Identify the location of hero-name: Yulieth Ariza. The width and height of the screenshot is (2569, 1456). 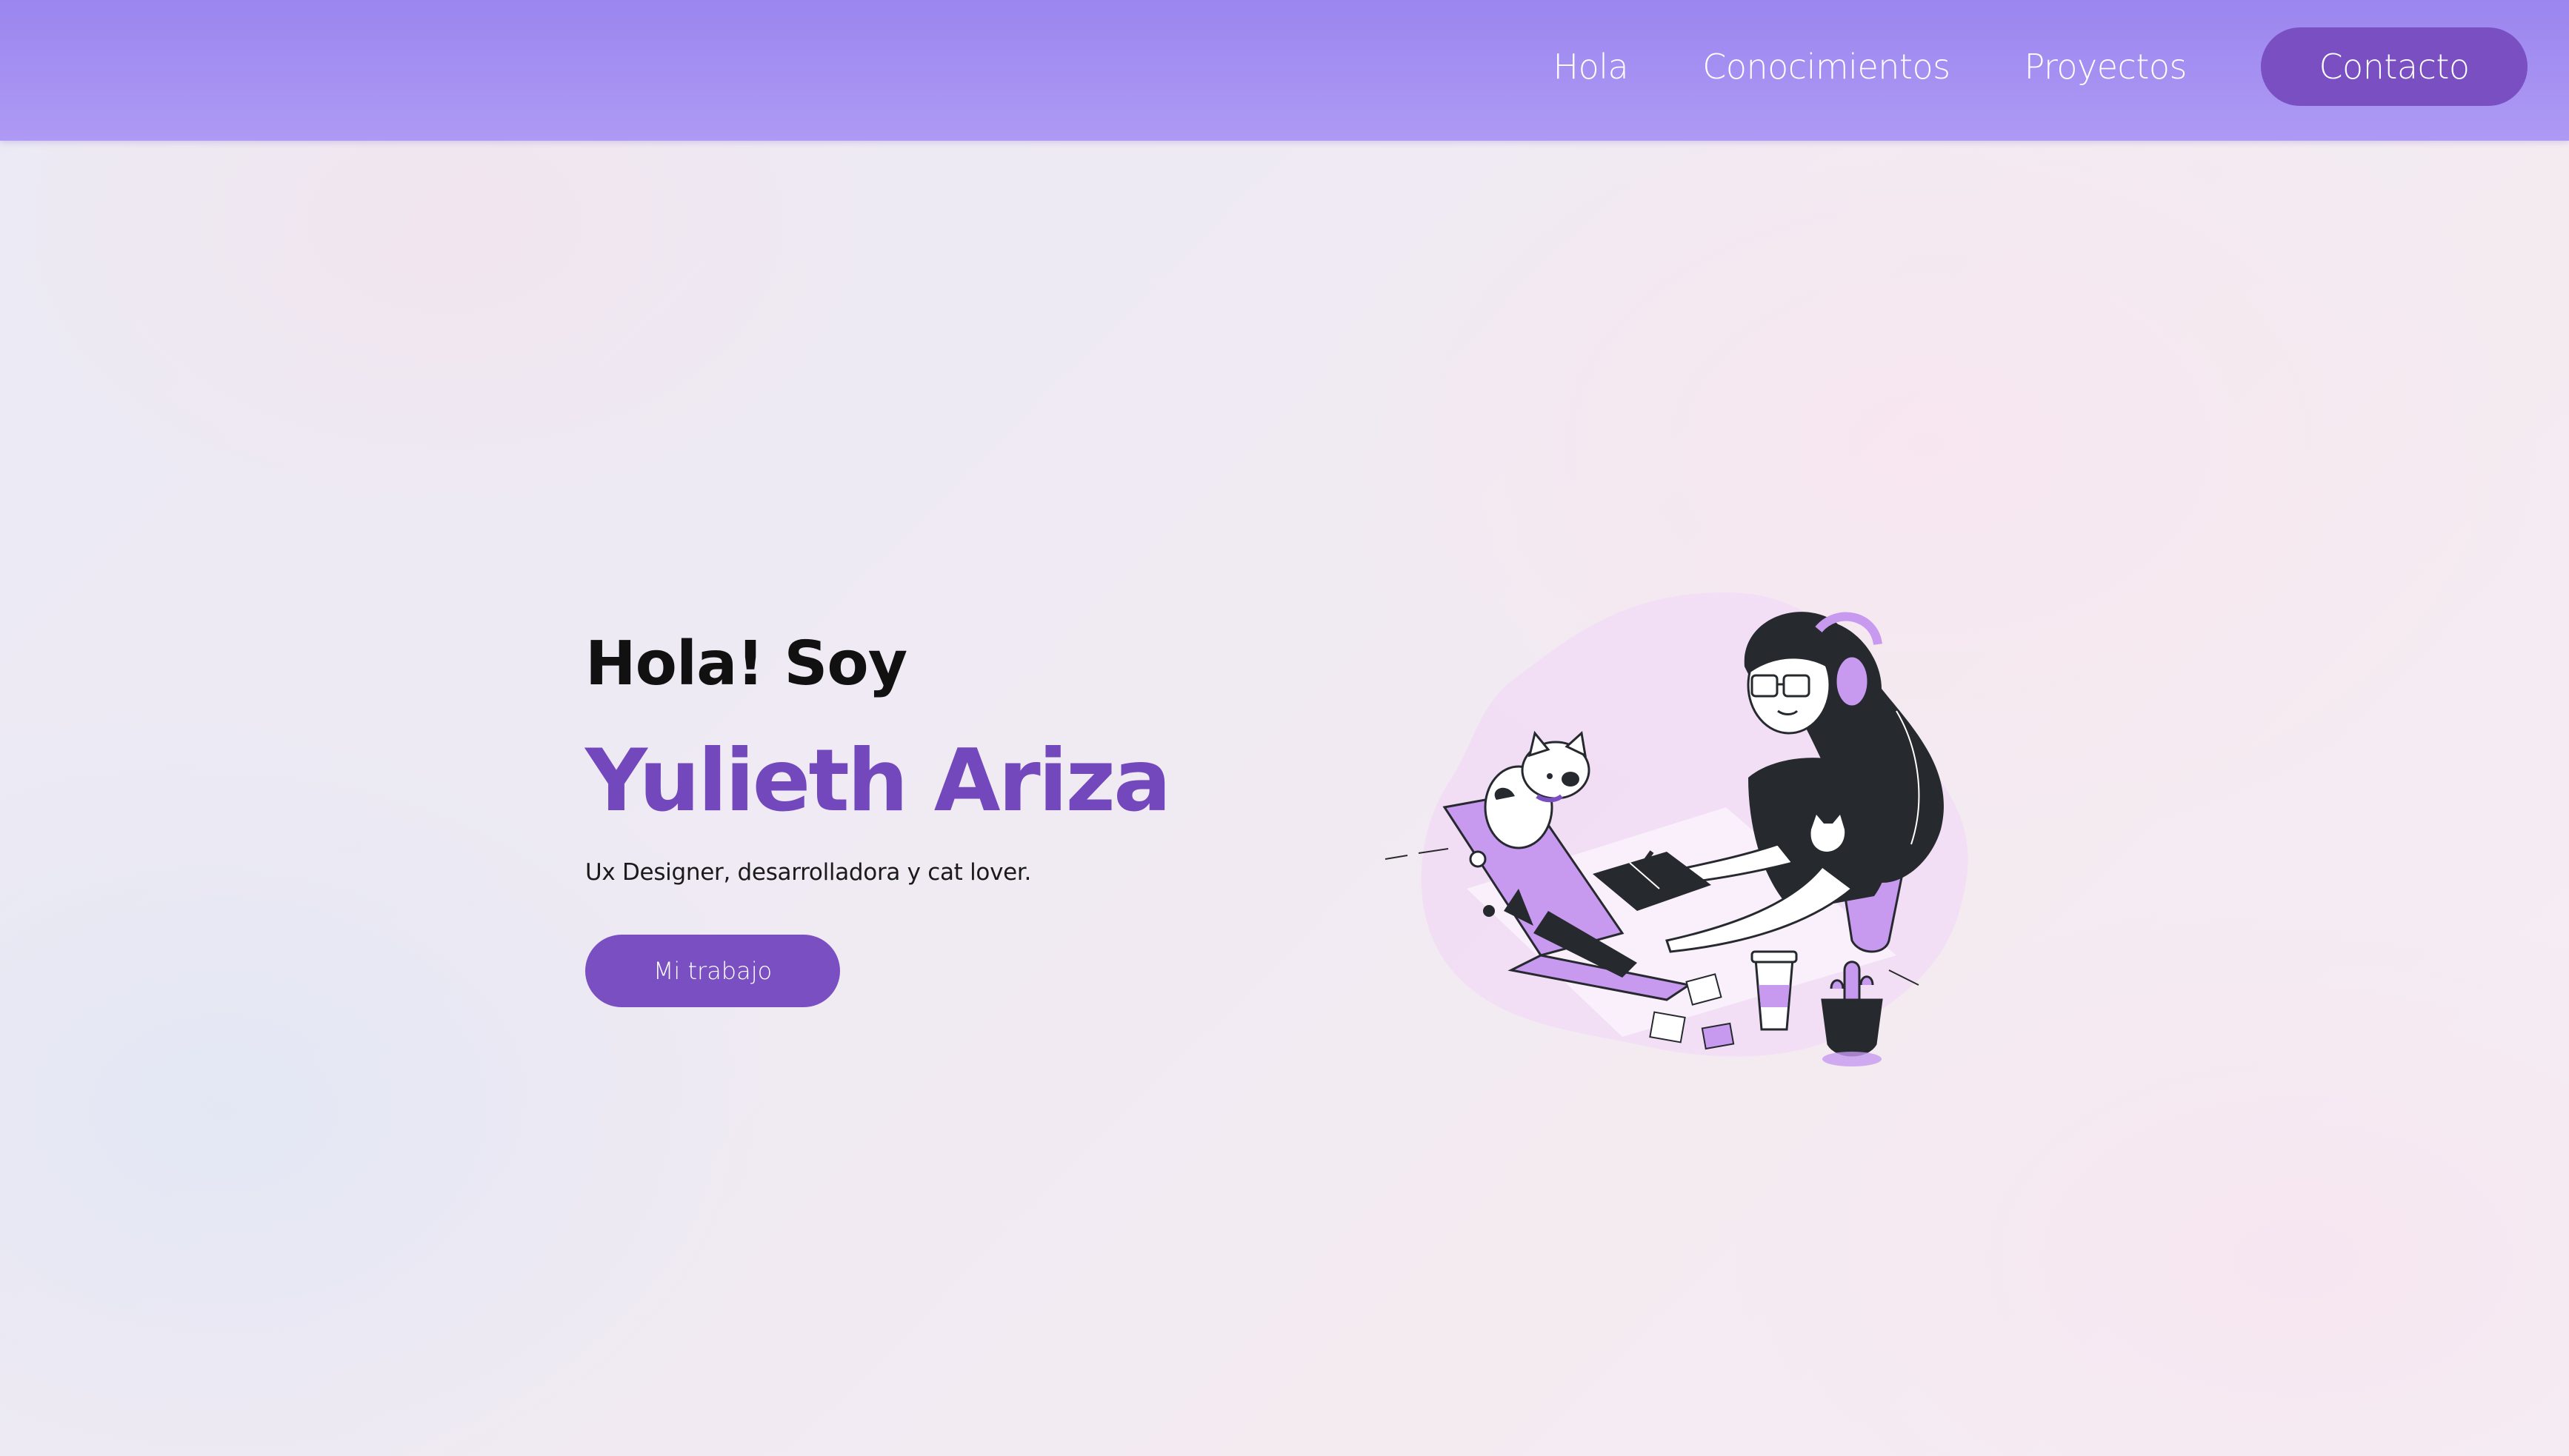
(878, 781).